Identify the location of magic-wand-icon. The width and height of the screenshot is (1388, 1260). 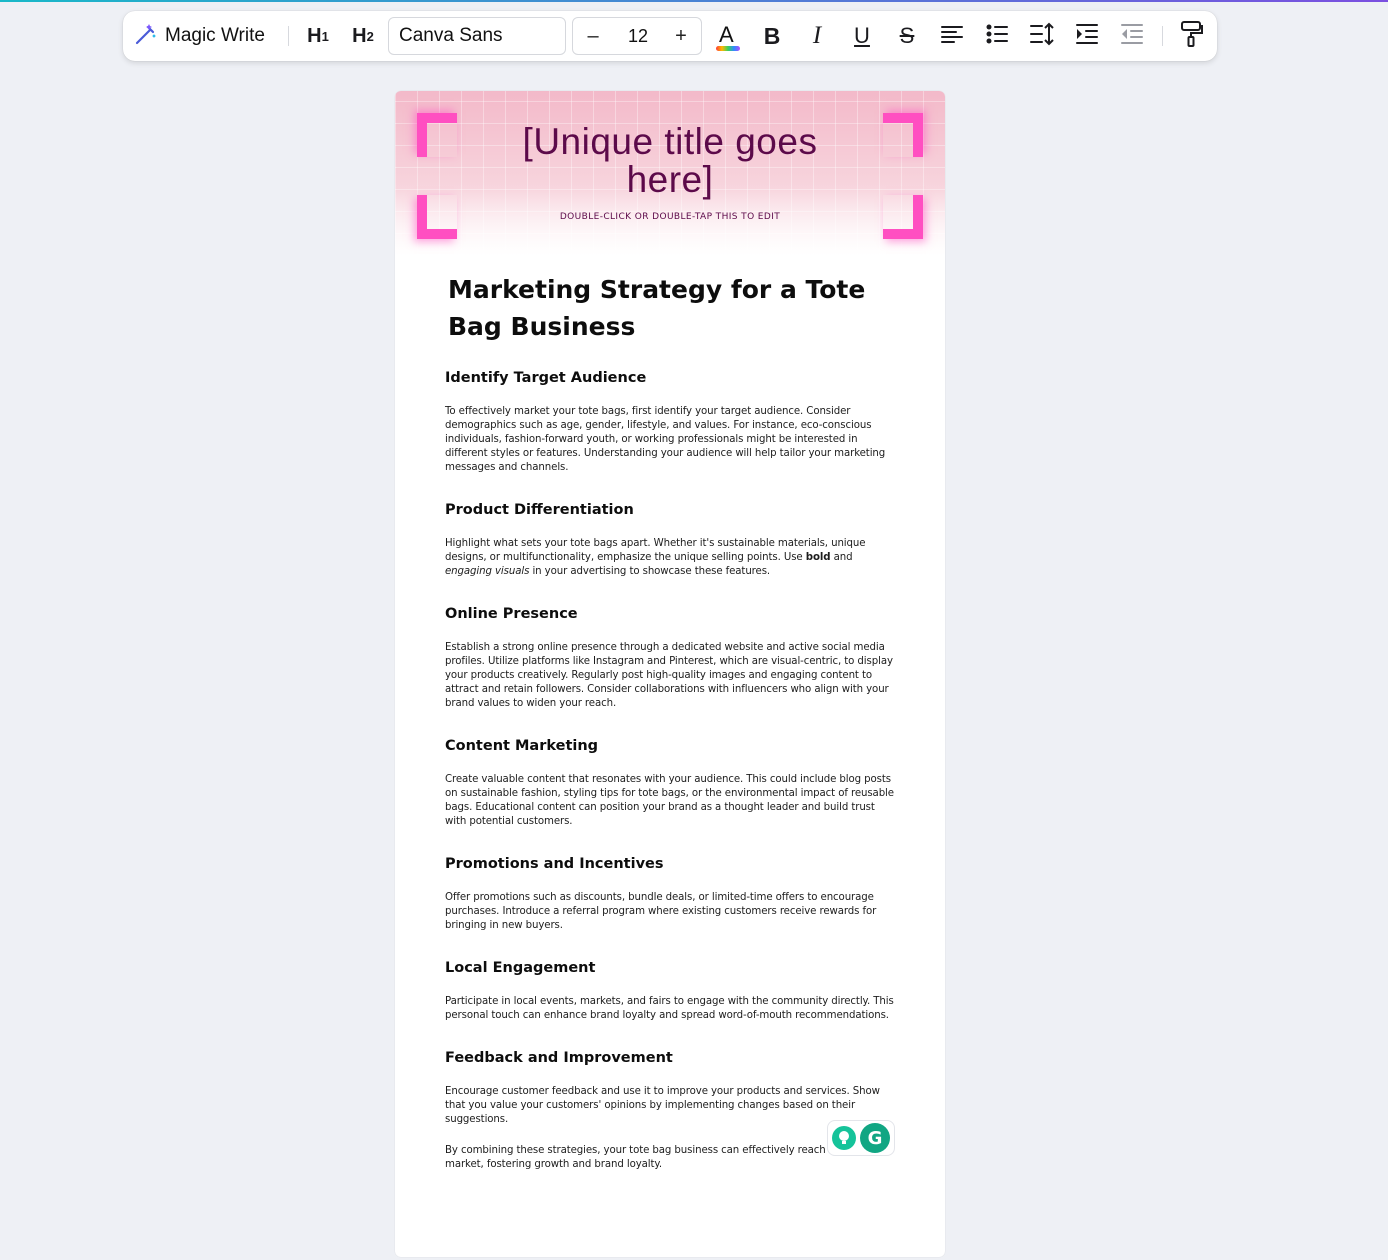
(146, 36).